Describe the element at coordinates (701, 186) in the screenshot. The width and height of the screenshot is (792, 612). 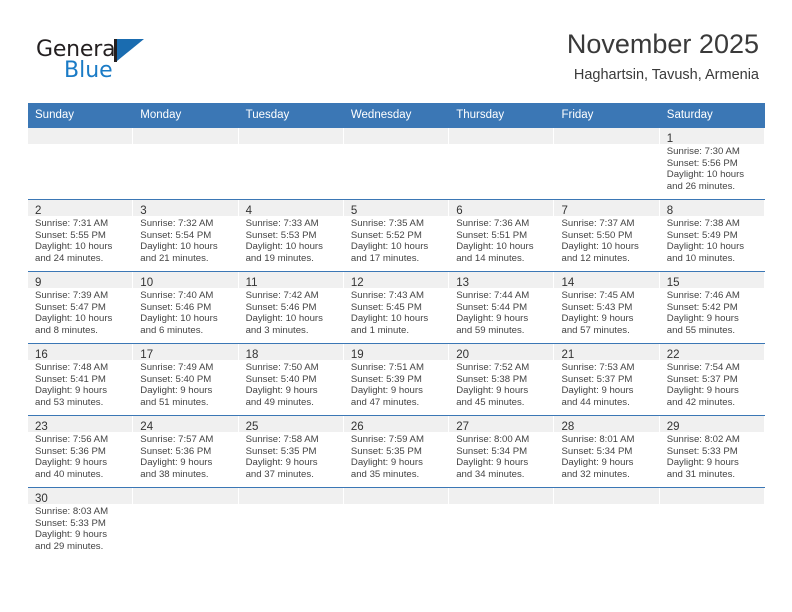
I see `daylight-text-line2: and 26 minutes.` at that location.